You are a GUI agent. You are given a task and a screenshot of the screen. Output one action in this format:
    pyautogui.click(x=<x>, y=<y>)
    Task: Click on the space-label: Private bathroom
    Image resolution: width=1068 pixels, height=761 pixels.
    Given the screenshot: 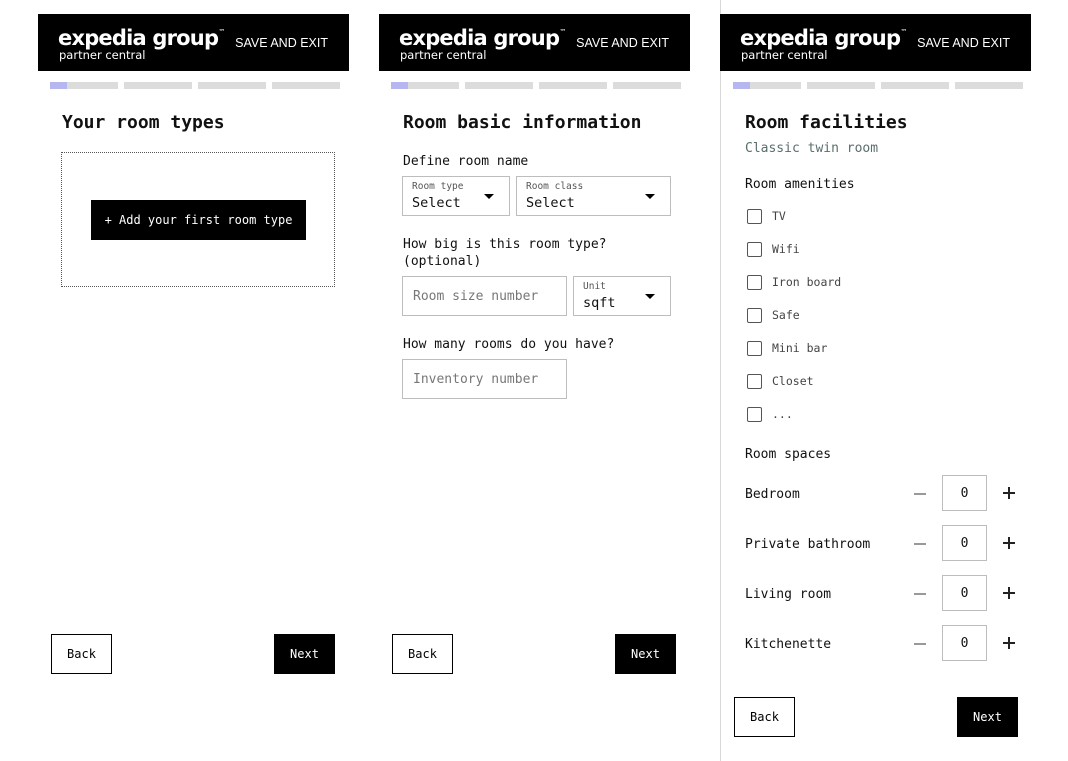 What is the action you would take?
    pyautogui.click(x=808, y=544)
    